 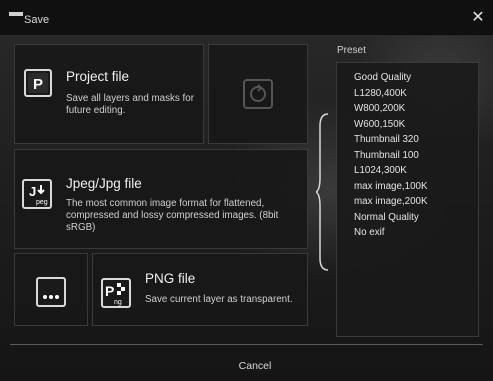 What do you see at coordinates (391, 218) in the screenshot?
I see `preset-item-normal-quality: Normal Quality` at bounding box center [391, 218].